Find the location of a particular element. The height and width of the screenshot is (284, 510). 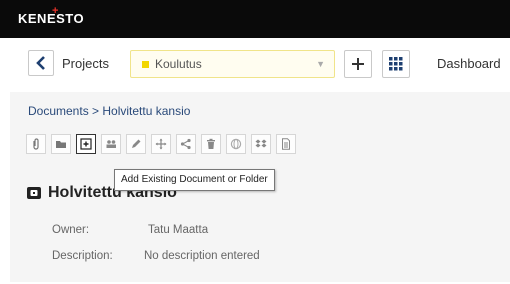

pencil-icon is located at coordinates (136, 143).